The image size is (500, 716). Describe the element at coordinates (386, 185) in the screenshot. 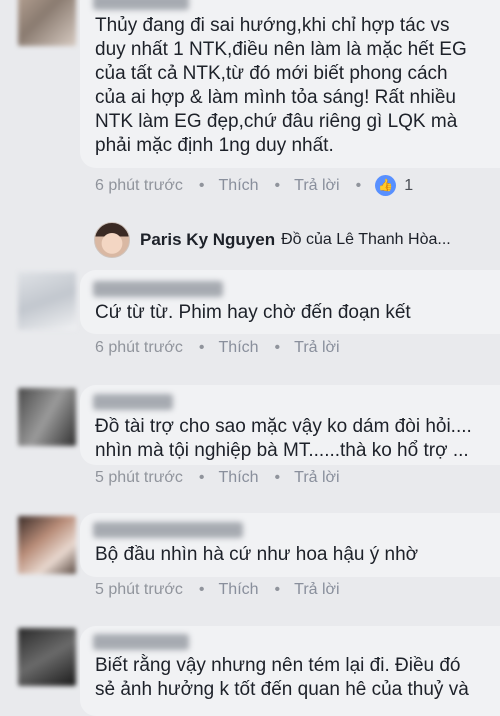

I see `thumbs-up-icon: 👍` at that location.